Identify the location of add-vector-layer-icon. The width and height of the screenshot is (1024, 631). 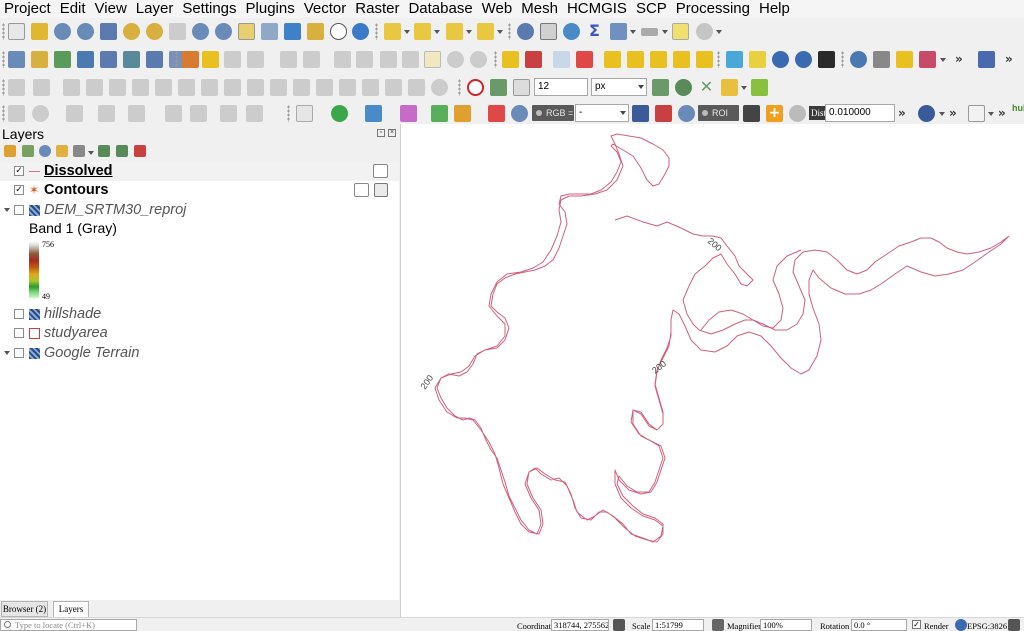
(39, 59).